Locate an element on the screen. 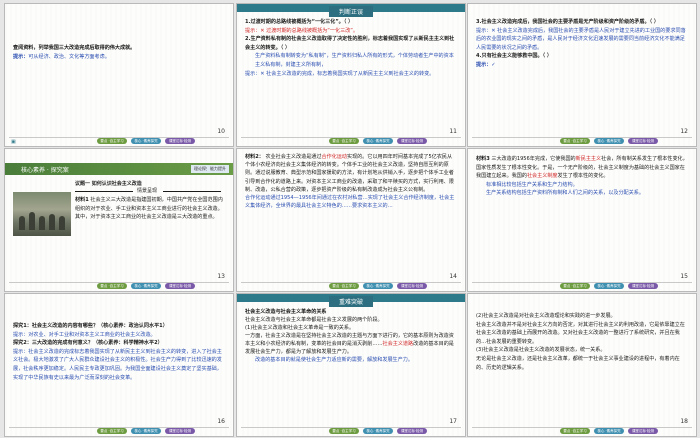 This screenshot has height=438, width=700. slide-footer: ▣ 要点 ·自主学习 核心 ·素养探究 课堂达标·检测 is located at coordinates (119, 141).